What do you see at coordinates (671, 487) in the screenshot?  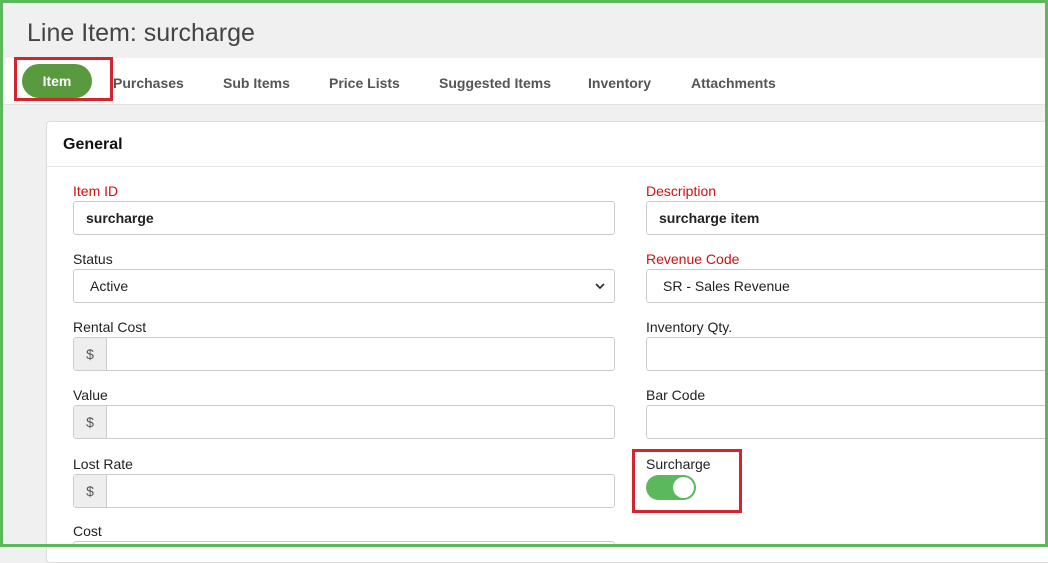 I see `surcharge-toggle` at bounding box center [671, 487].